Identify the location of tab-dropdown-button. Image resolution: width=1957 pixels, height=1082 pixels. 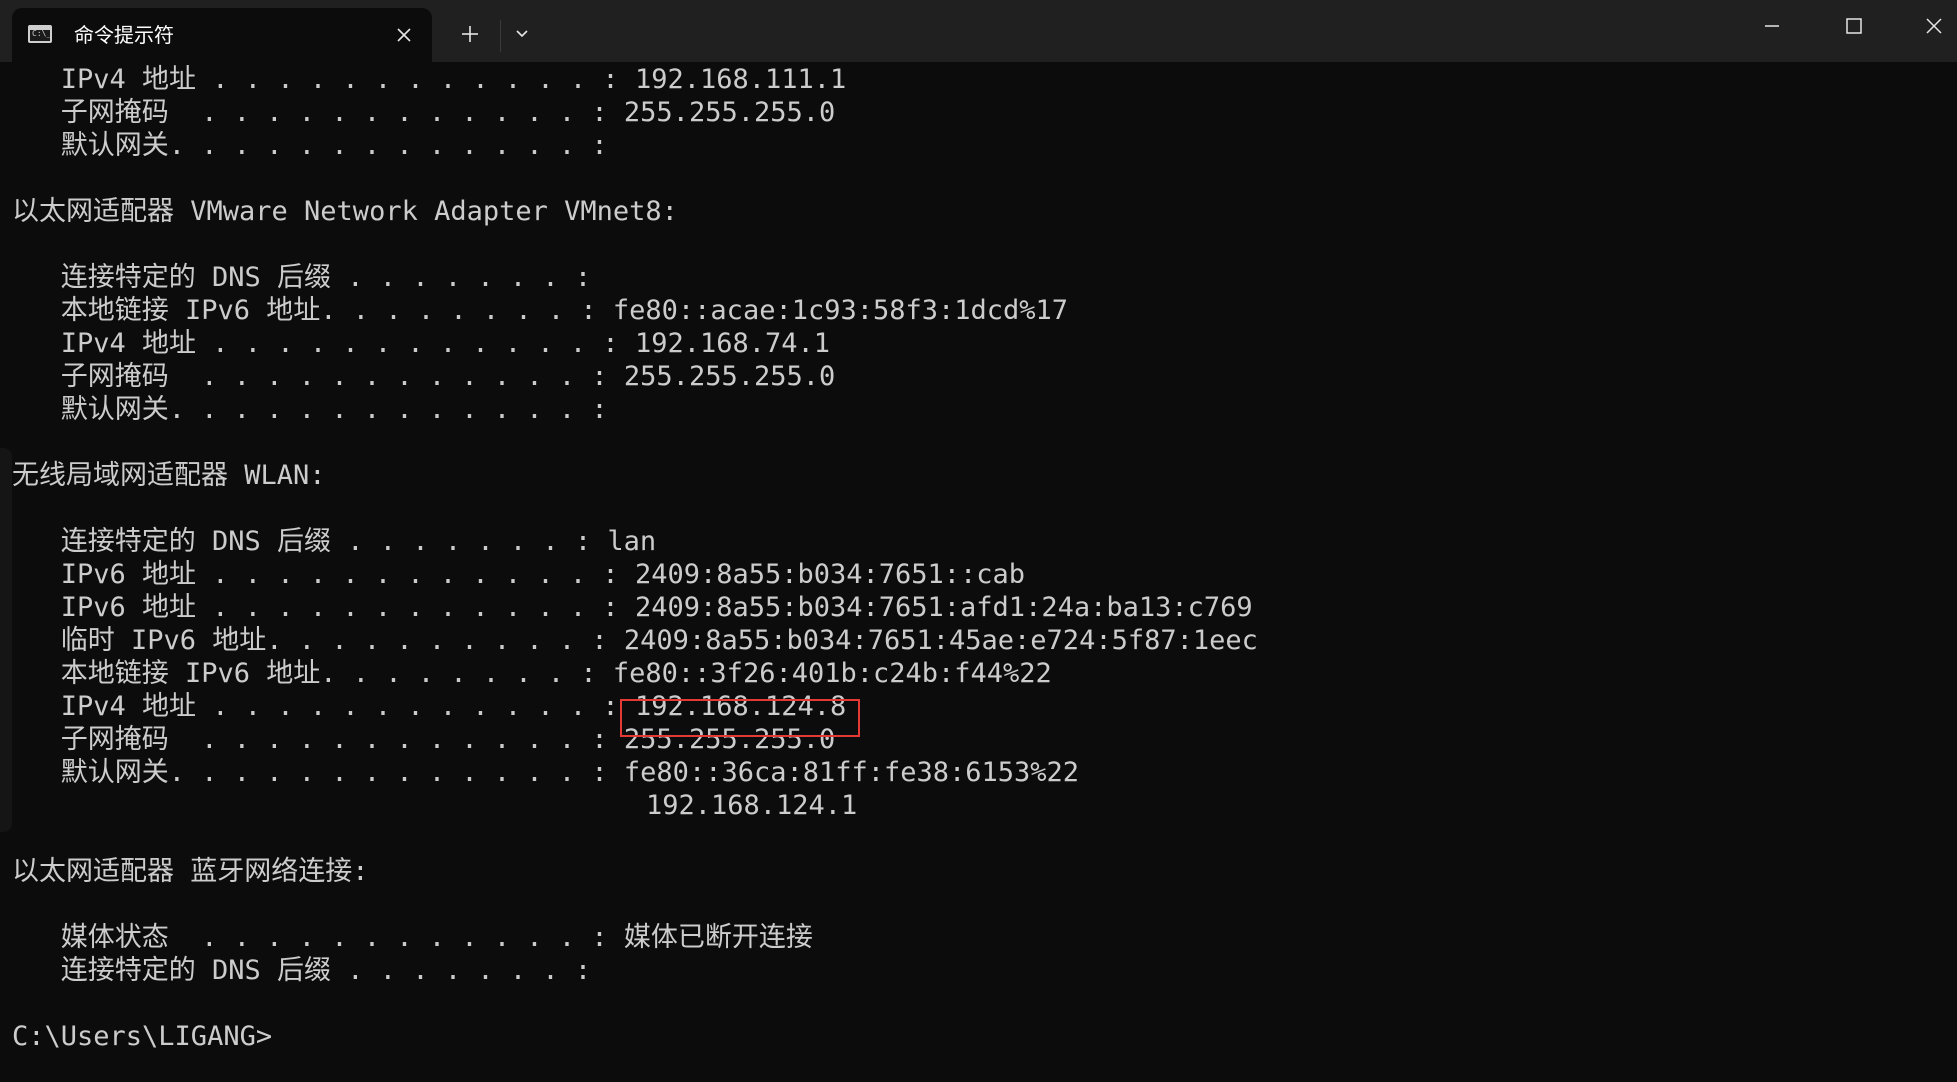
(522, 34).